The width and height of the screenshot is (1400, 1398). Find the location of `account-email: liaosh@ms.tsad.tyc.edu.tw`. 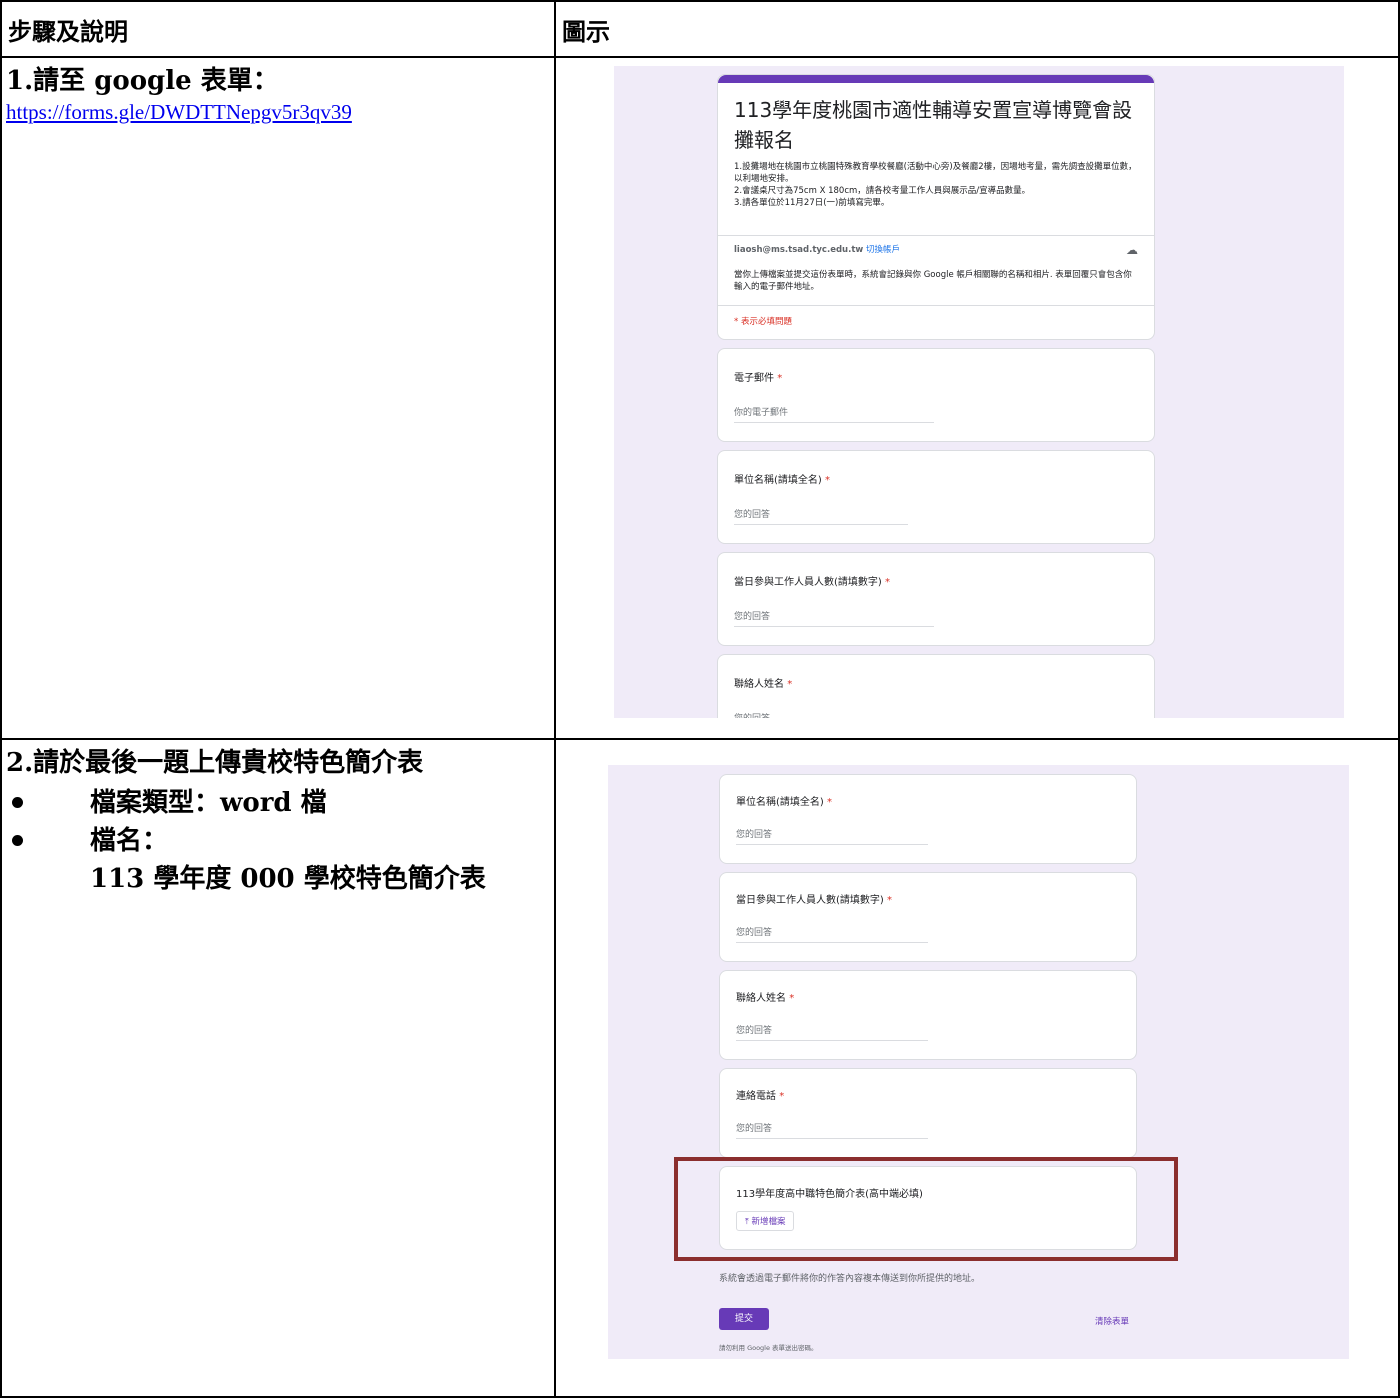

account-email: liaosh@ms.tsad.tyc.edu.tw is located at coordinates (799, 250).